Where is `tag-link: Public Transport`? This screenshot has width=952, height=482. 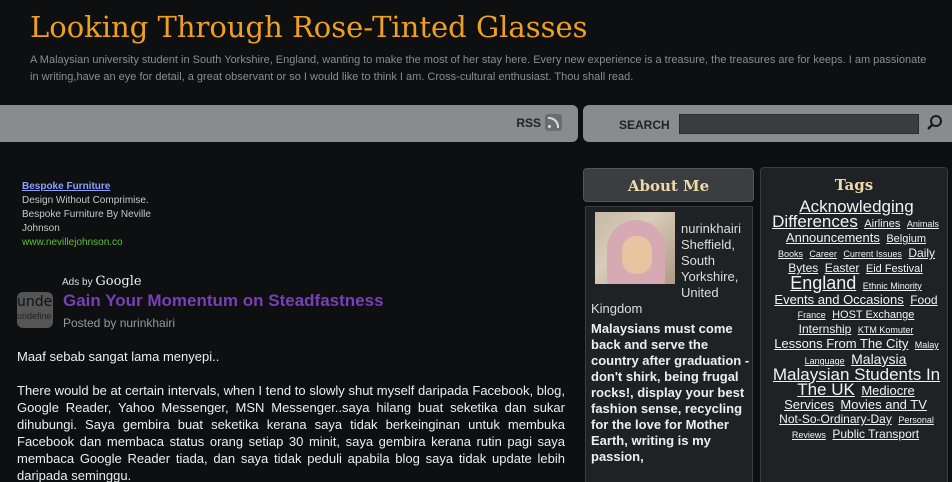 tag-link: Public Transport is located at coordinates (875, 434).